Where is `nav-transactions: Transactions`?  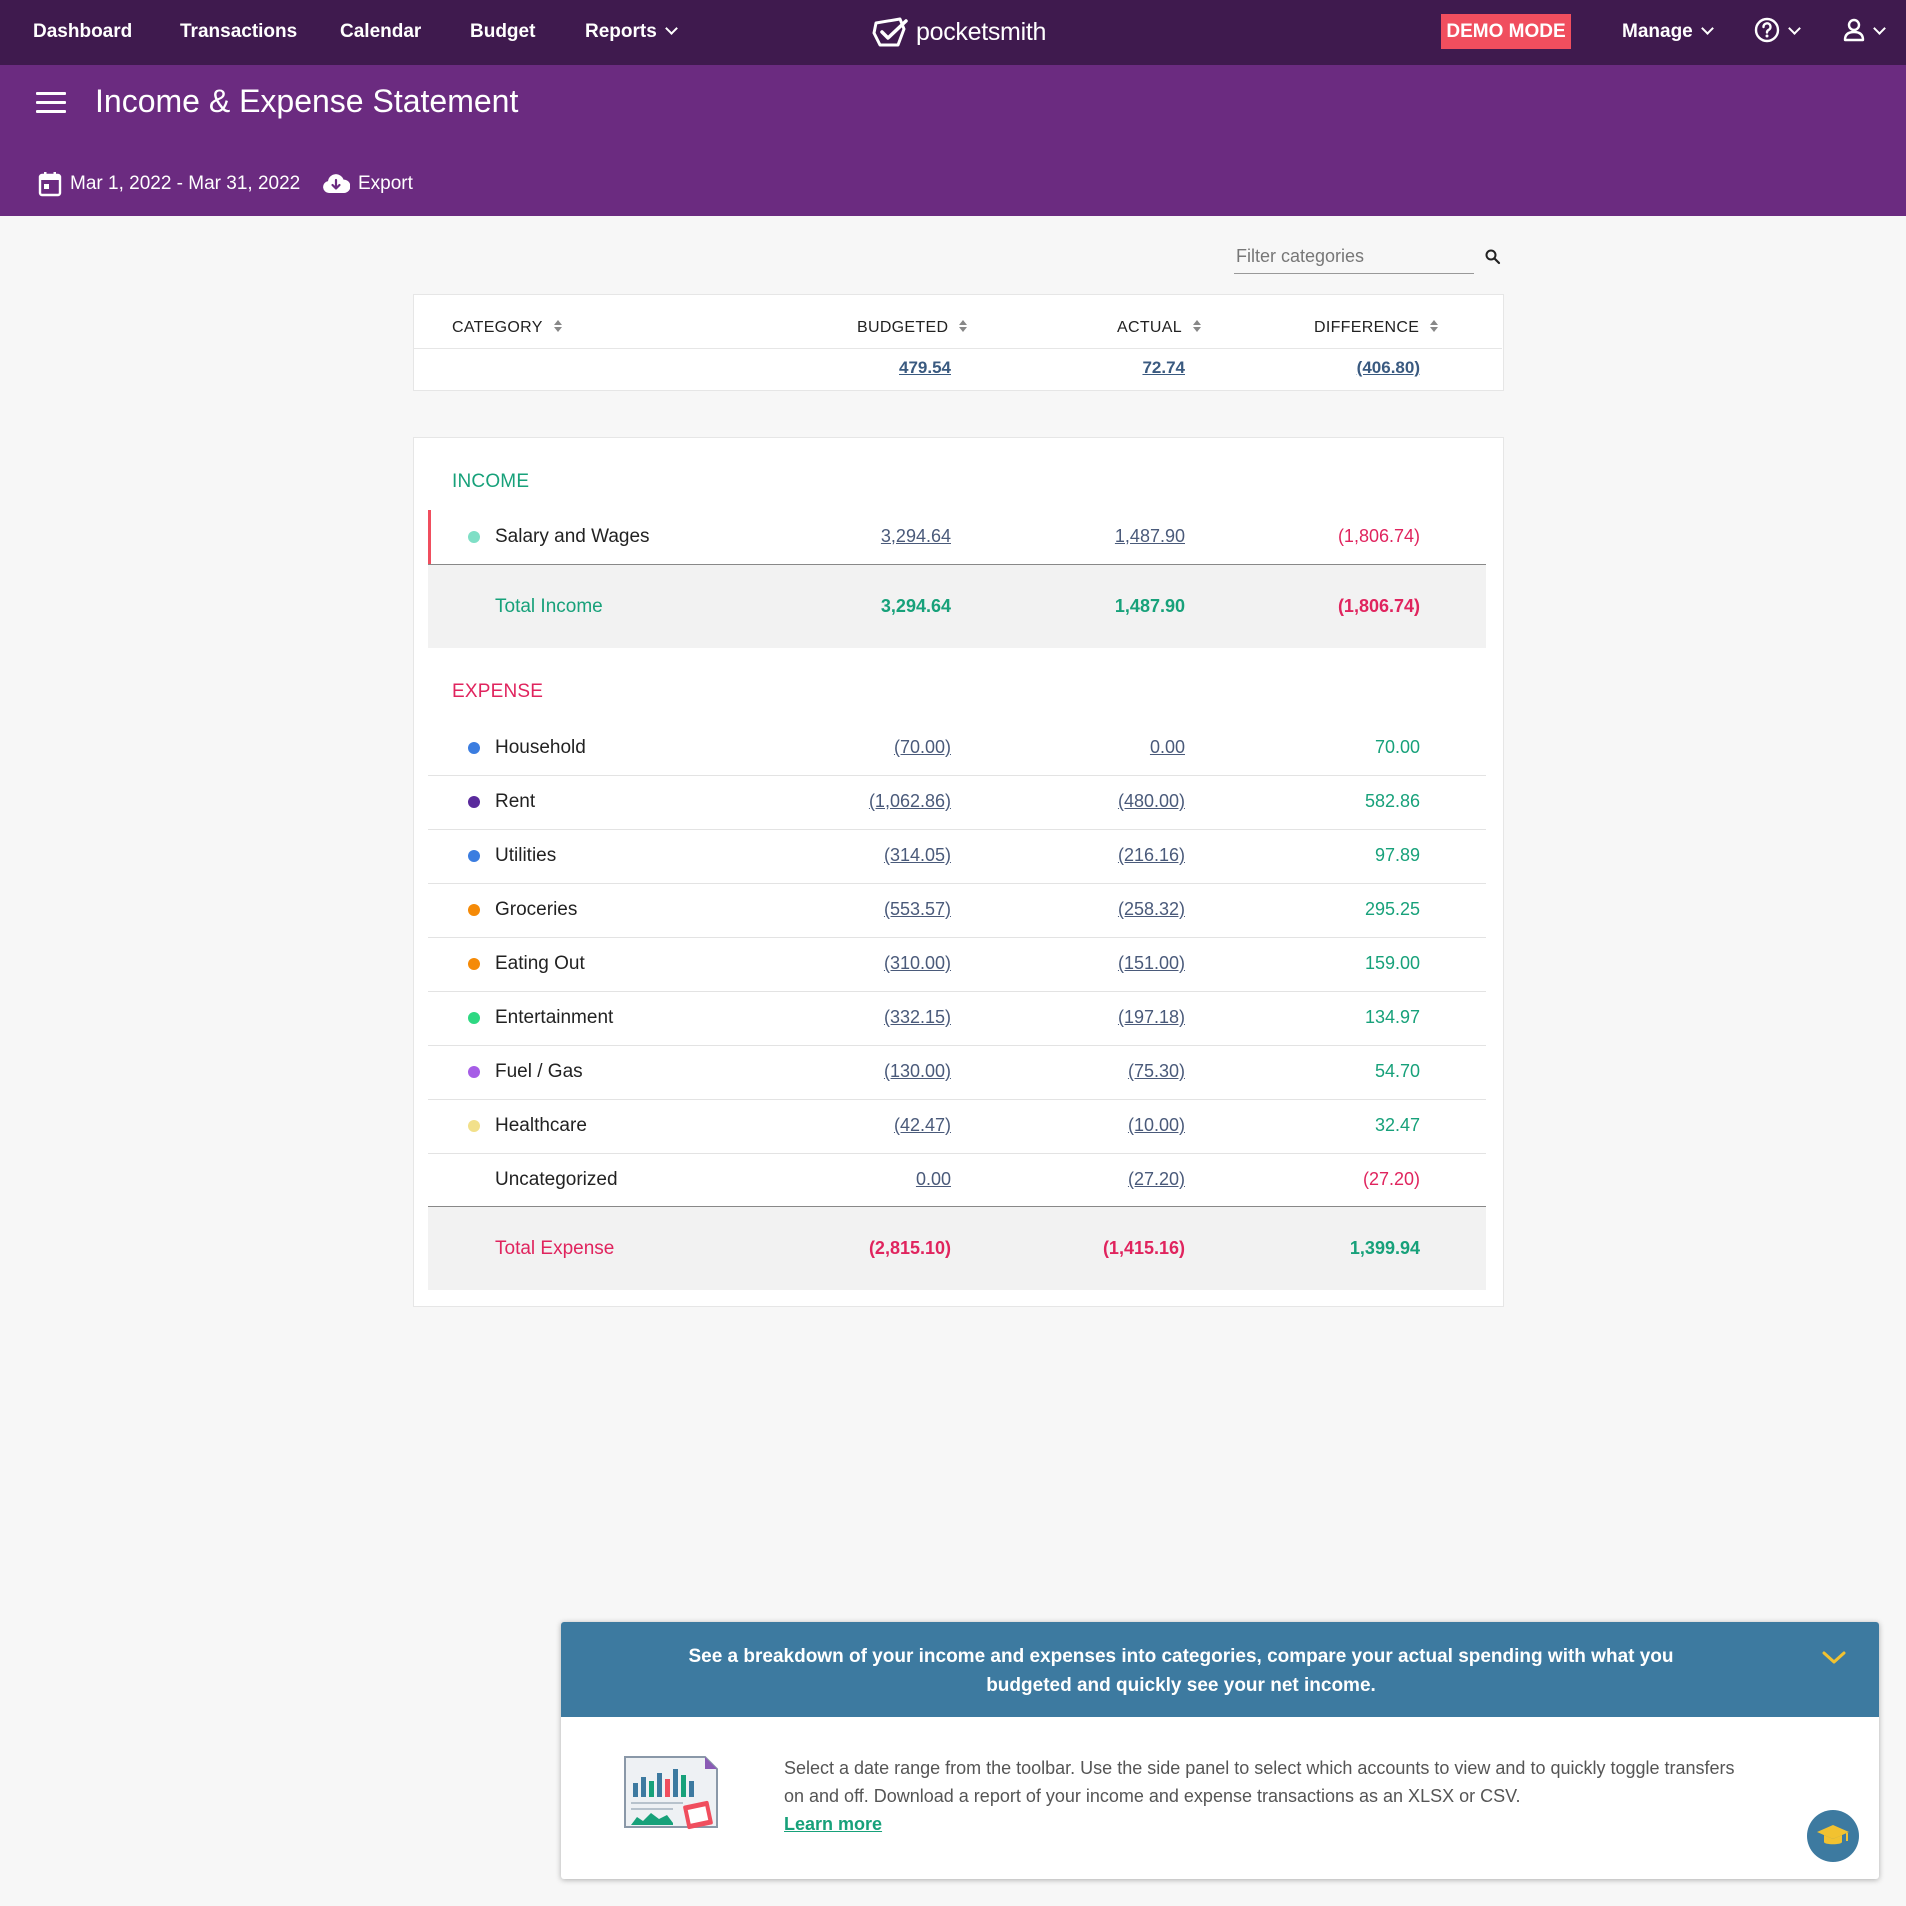
nav-transactions: Transactions is located at coordinates (238, 32).